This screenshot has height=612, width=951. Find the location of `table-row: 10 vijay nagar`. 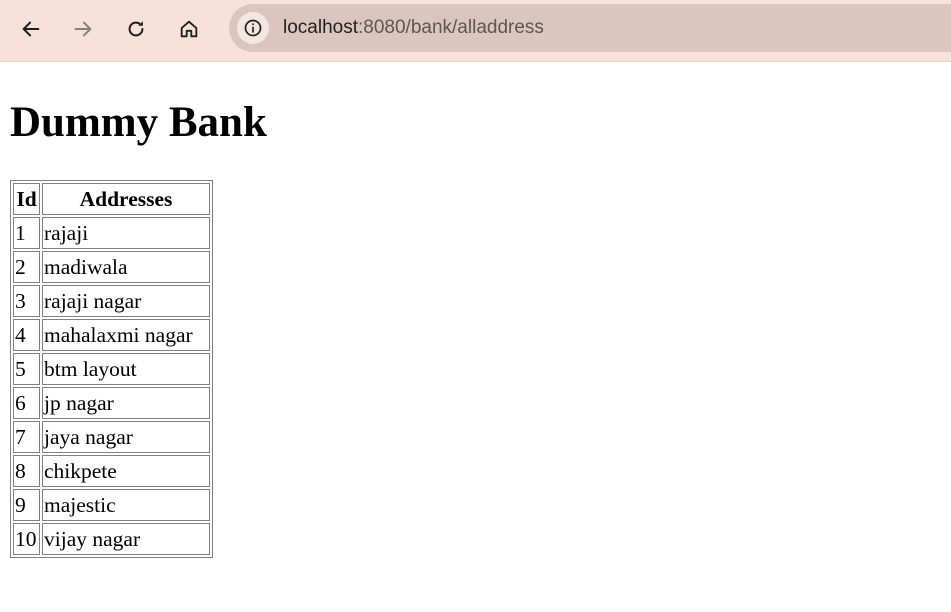

table-row: 10 vijay nagar is located at coordinates (111, 539).